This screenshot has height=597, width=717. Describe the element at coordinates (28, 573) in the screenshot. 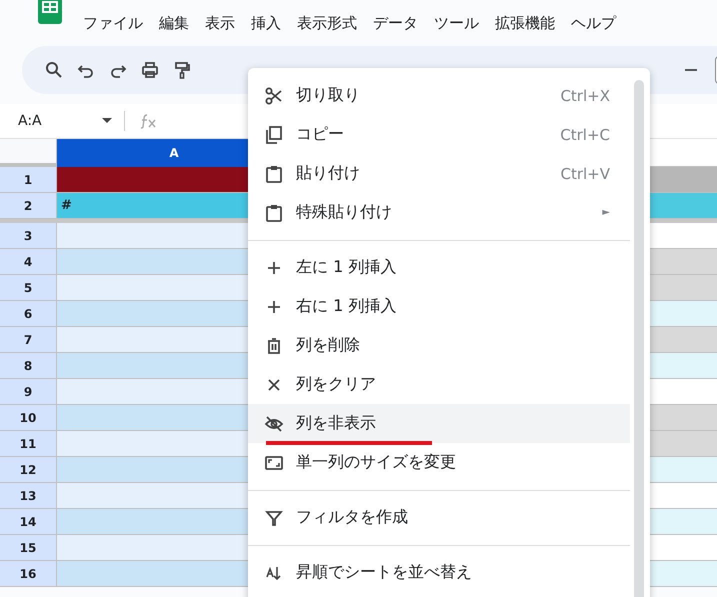

I see `row-header: 16` at that location.